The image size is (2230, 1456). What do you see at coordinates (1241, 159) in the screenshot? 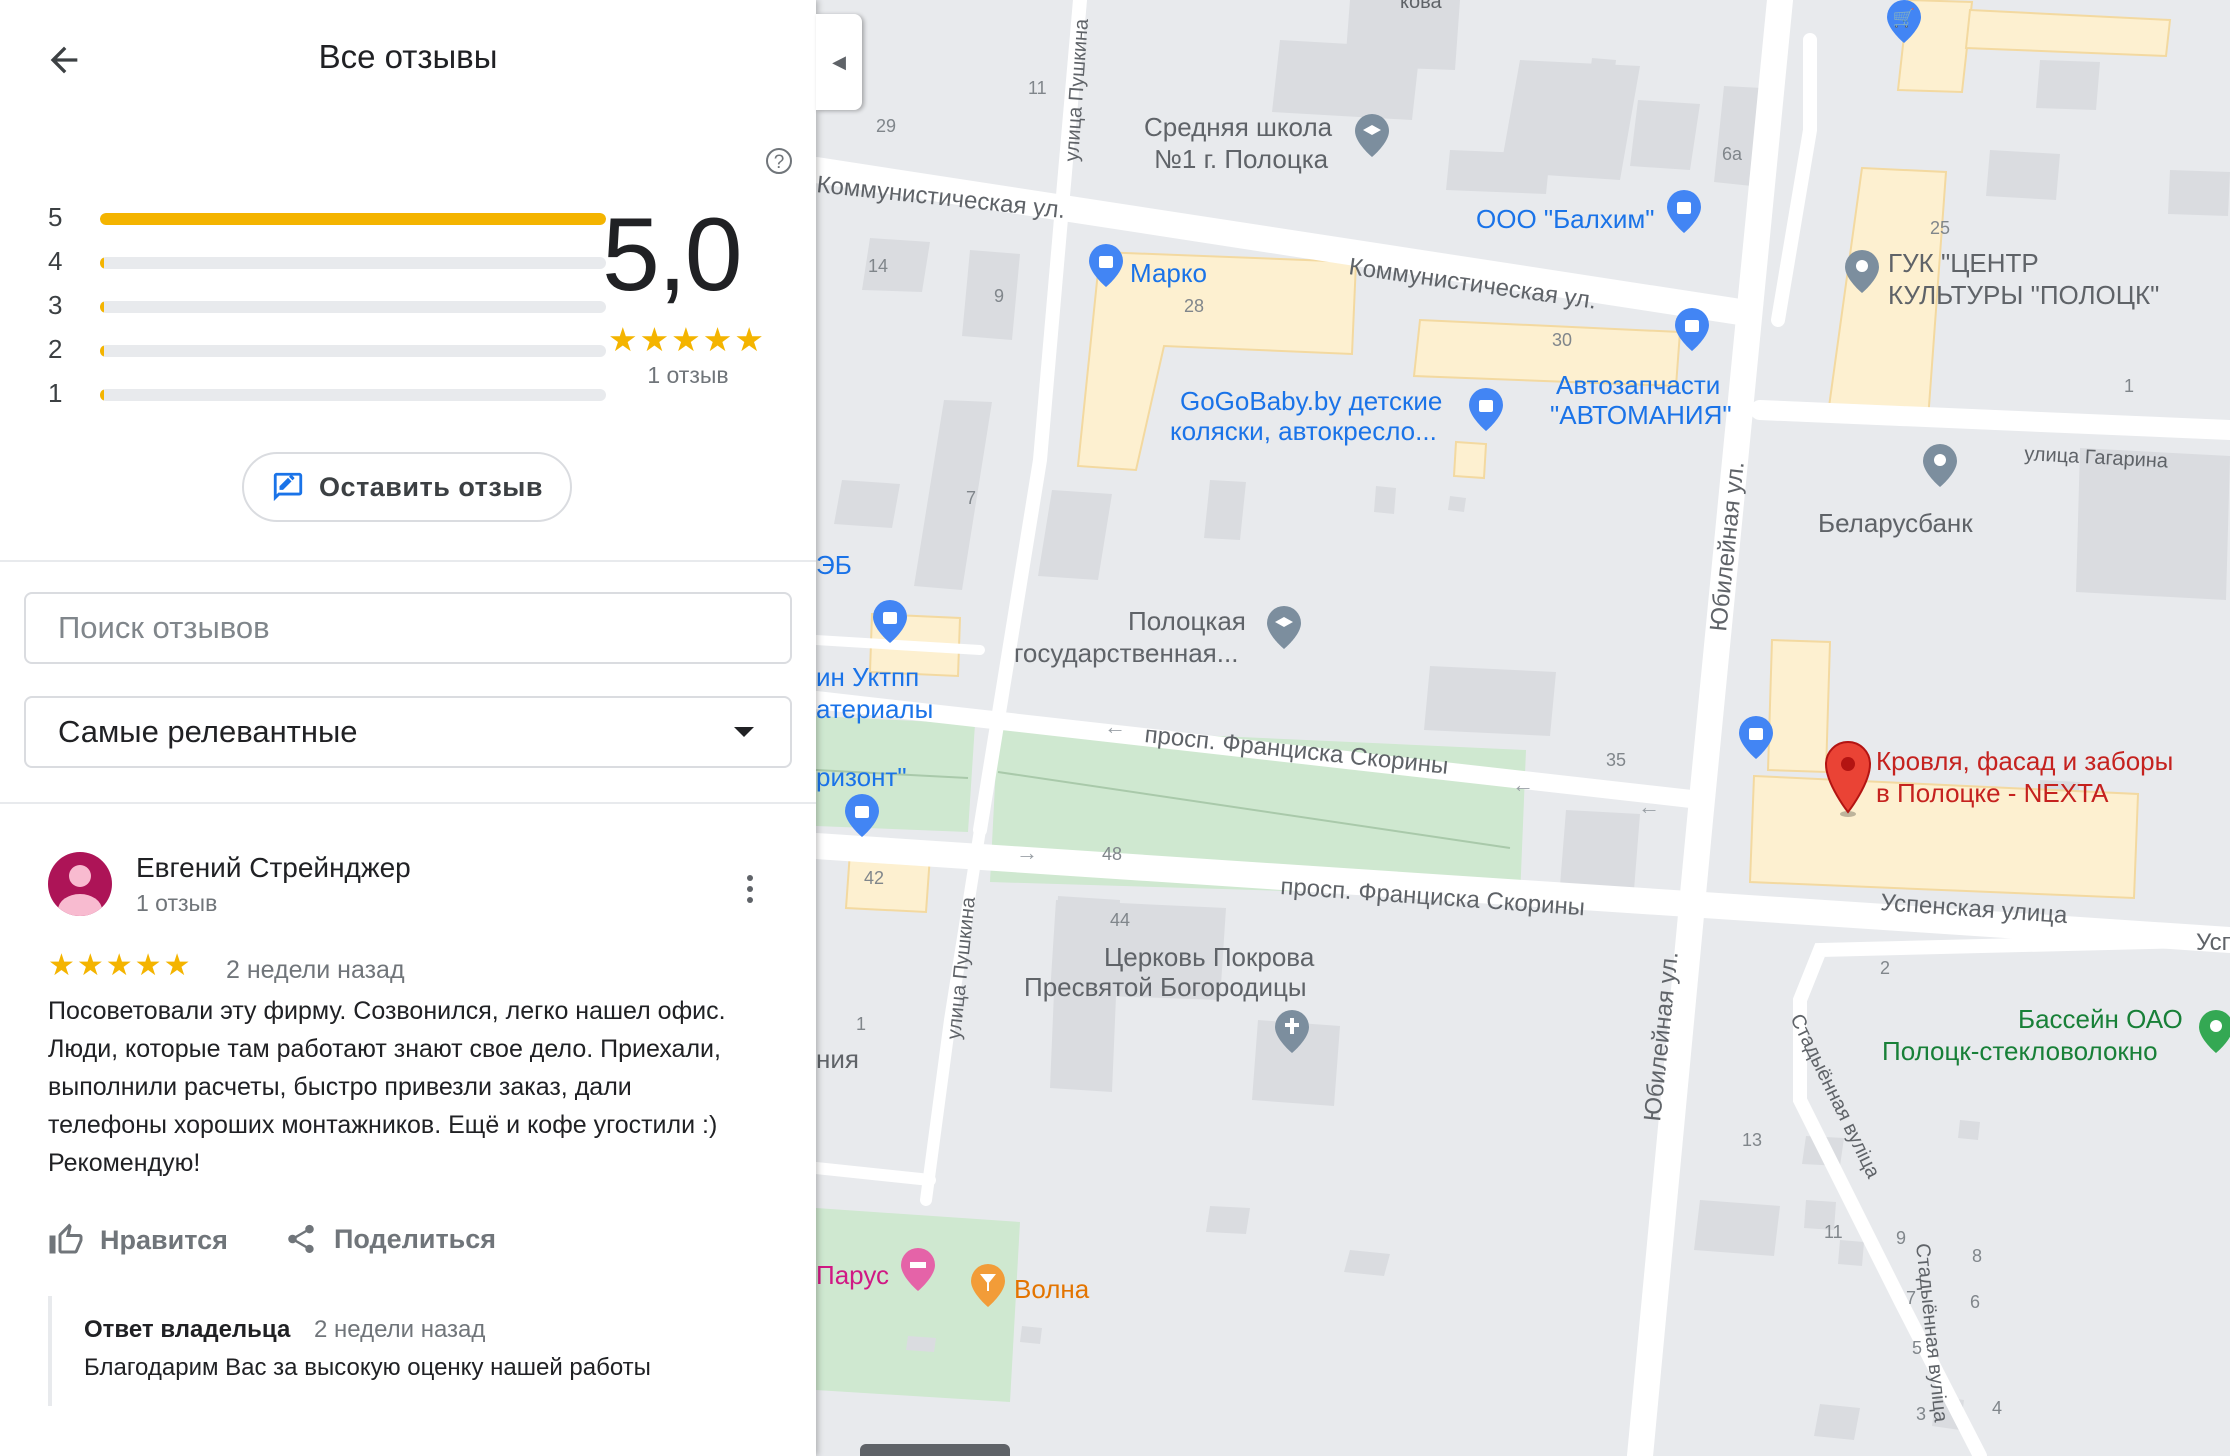
I see `place-label: №1 г. Полоцка` at bounding box center [1241, 159].